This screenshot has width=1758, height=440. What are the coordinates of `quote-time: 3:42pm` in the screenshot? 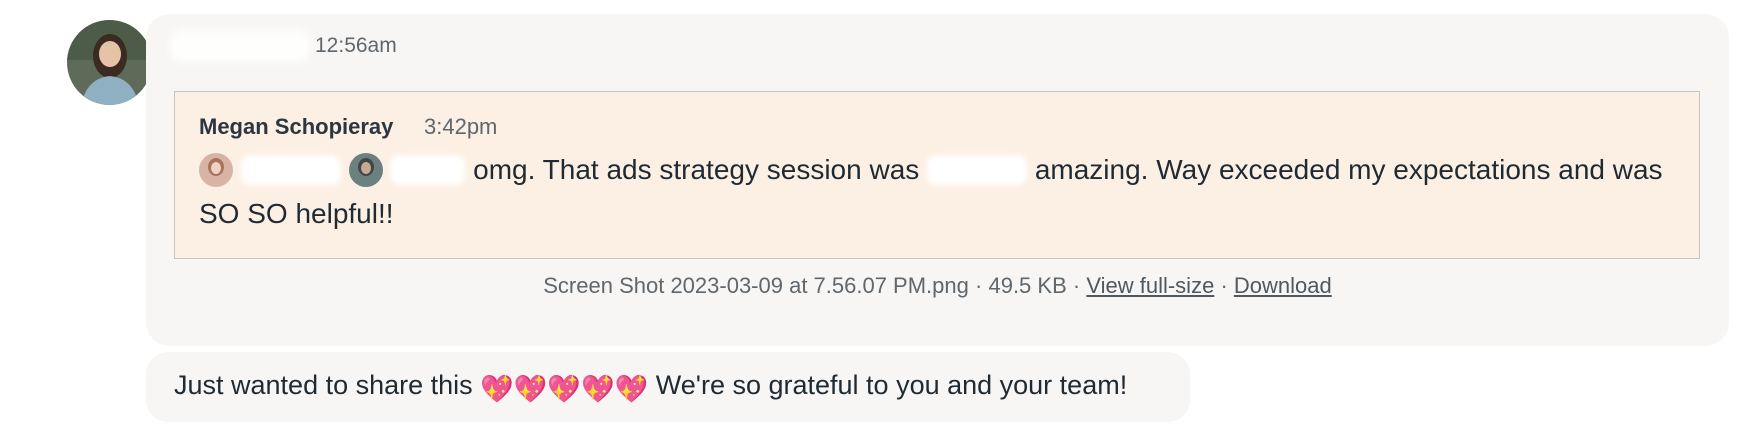 It's located at (461, 126).